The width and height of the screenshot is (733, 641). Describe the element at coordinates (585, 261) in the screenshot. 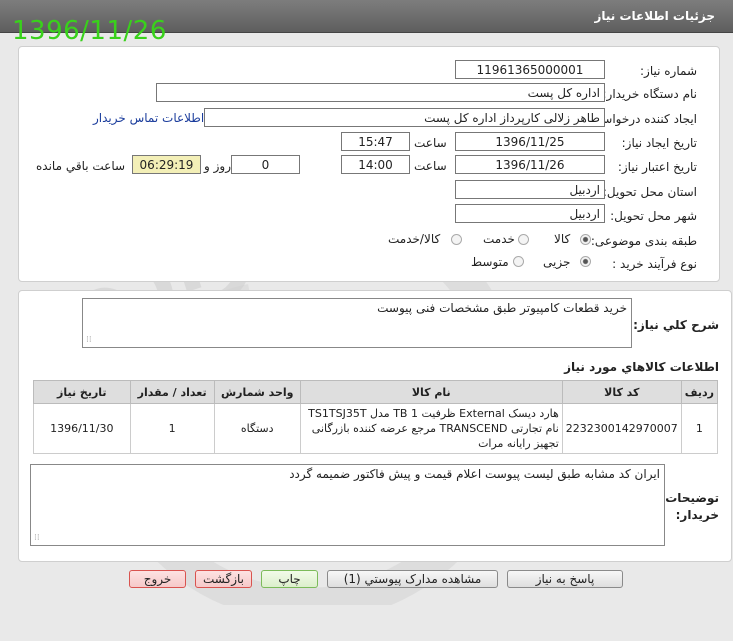

I see `process-radio-minor` at that location.